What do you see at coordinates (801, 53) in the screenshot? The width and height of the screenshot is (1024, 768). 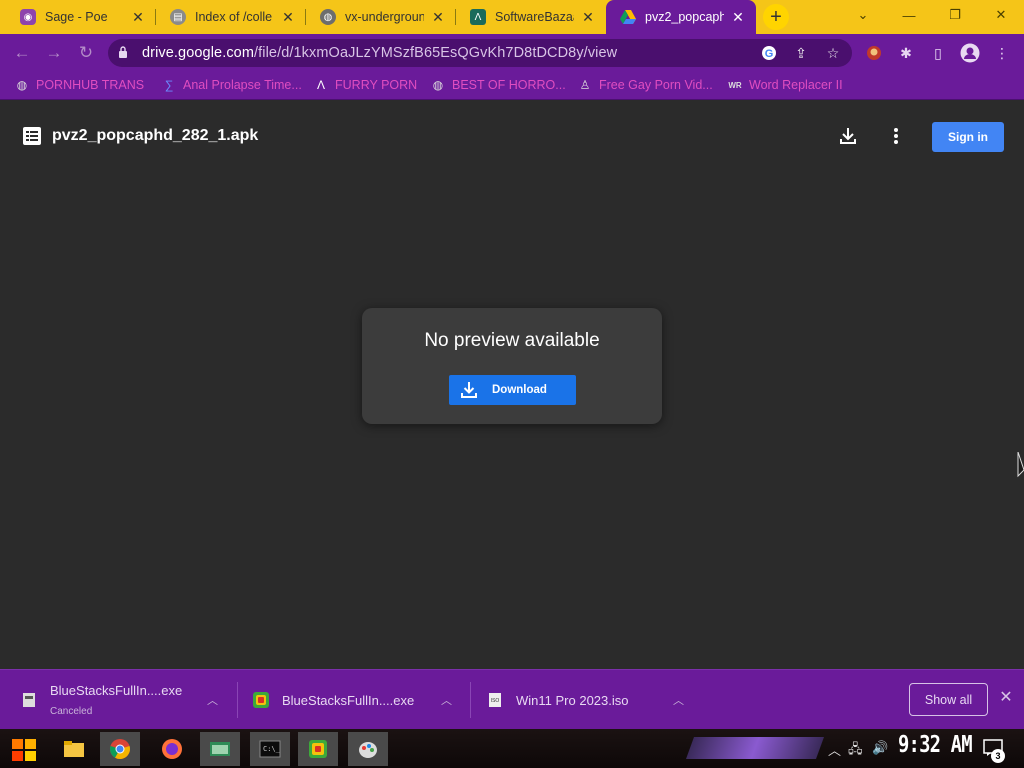 I see `share-icon: ⇪` at bounding box center [801, 53].